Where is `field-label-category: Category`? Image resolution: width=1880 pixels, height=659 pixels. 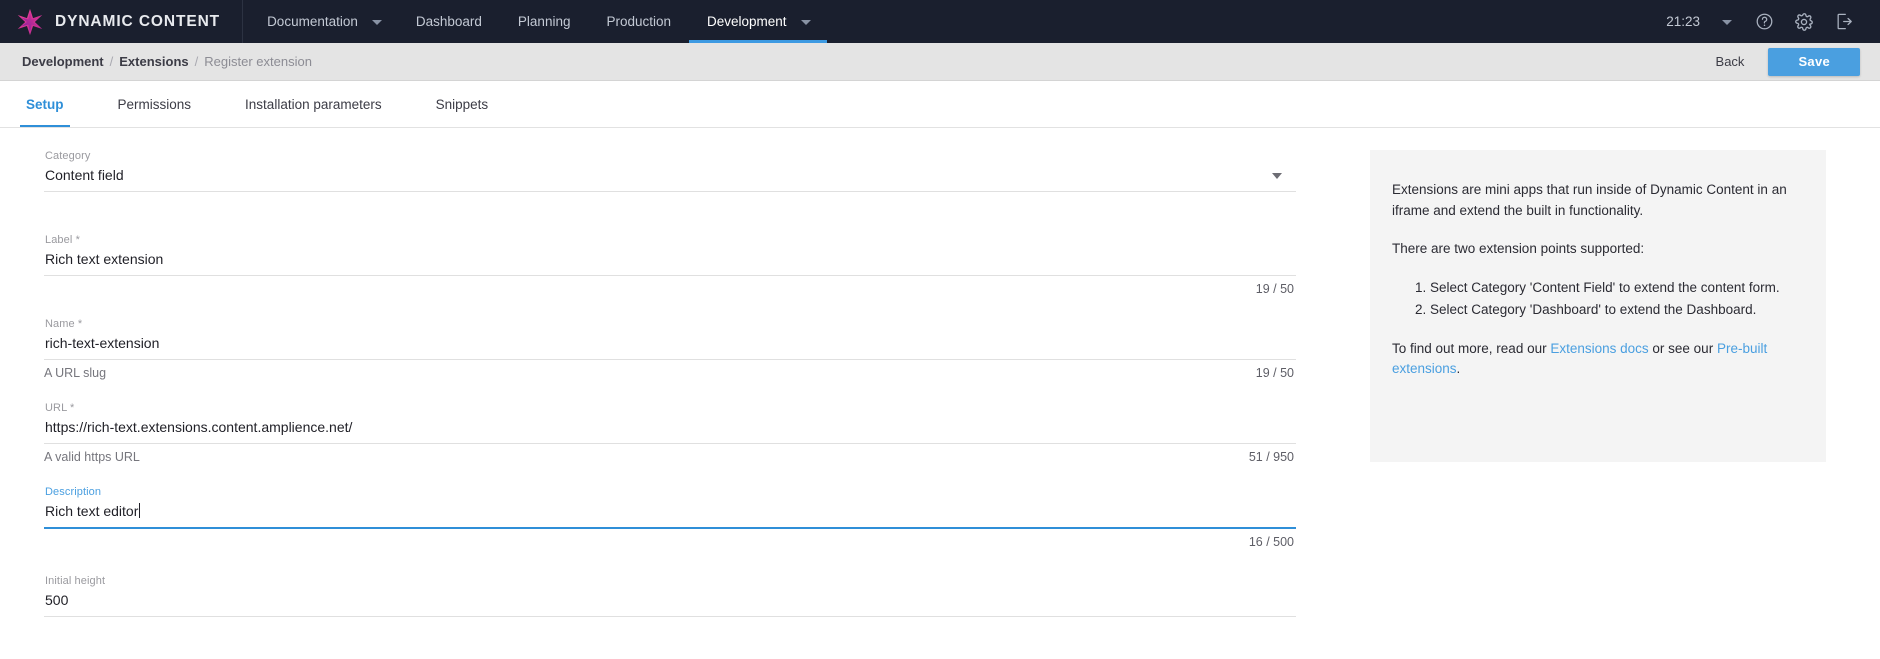 field-label-category: Category is located at coordinates (68, 156).